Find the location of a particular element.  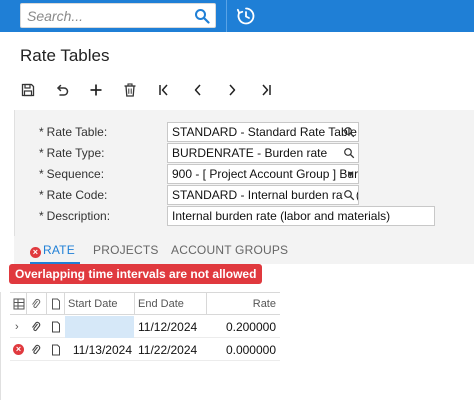

save-button is located at coordinates (37, 90).